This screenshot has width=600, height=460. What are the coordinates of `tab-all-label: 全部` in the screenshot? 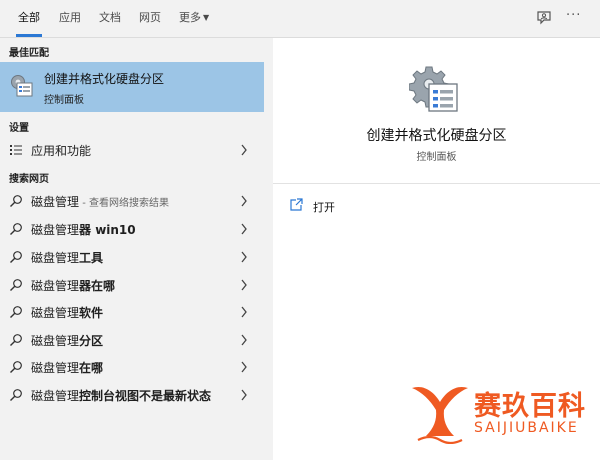 It's located at (29, 17).